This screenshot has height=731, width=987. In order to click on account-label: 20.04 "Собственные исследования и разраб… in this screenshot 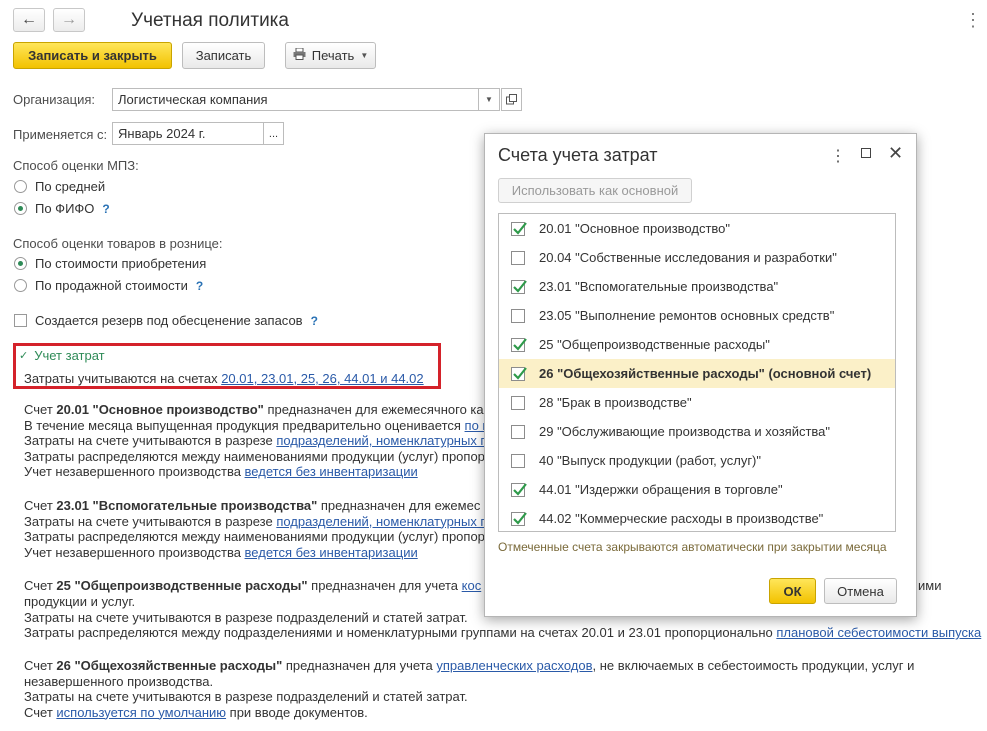, I will do `click(688, 257)`.